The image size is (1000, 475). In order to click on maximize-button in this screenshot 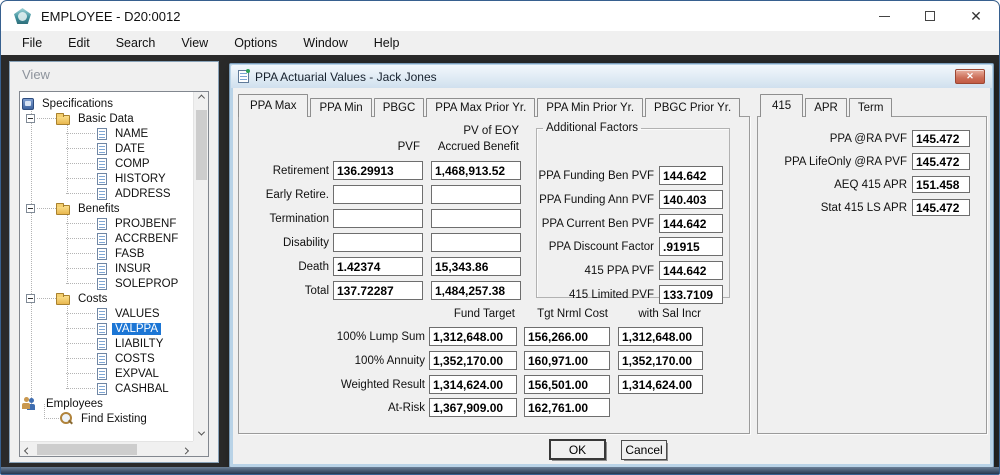, I will do `click(930, 16)`.